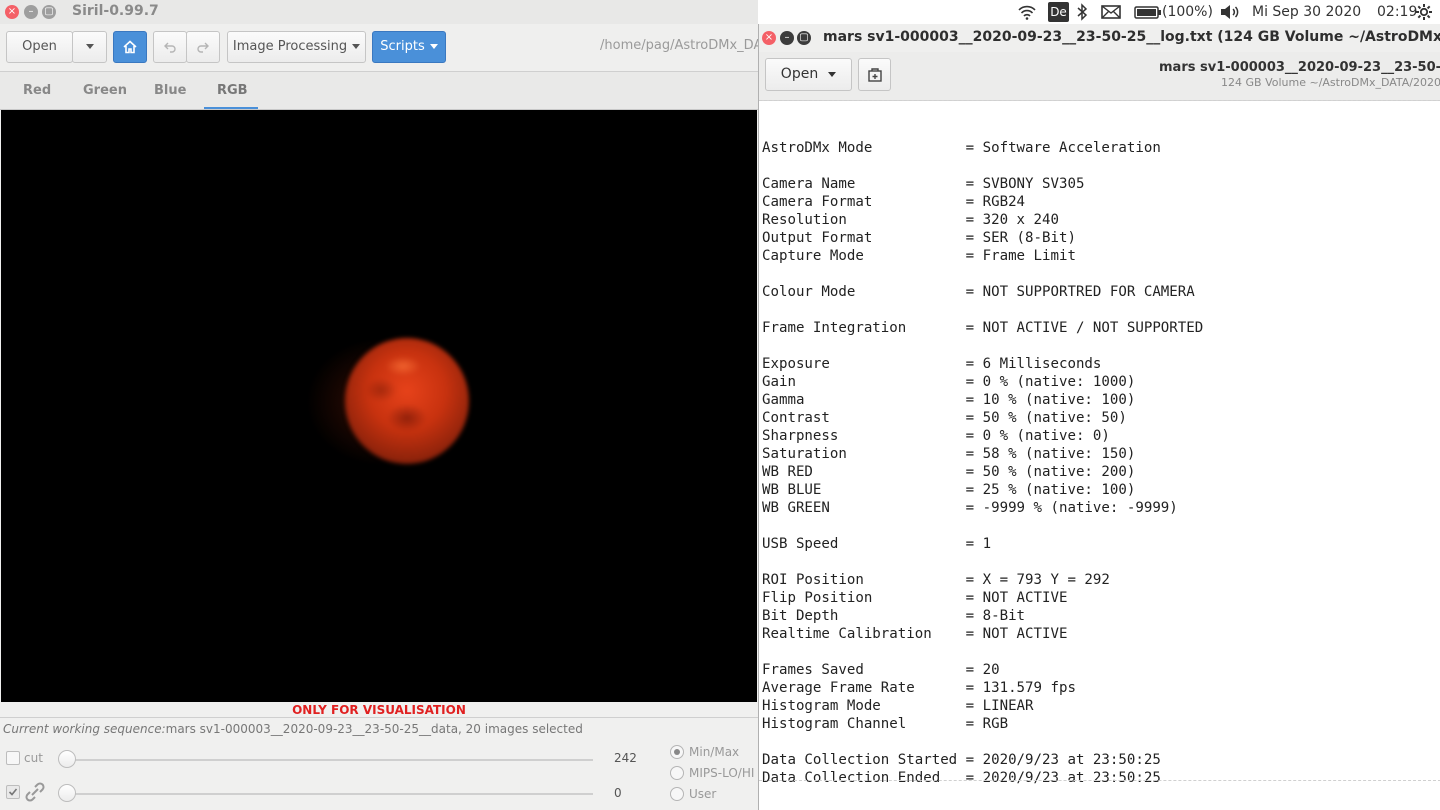 This screenshot has width=1440, height=810. I want to click on log-line: Exposure = 6 Milliseconds, so click(932, 364).